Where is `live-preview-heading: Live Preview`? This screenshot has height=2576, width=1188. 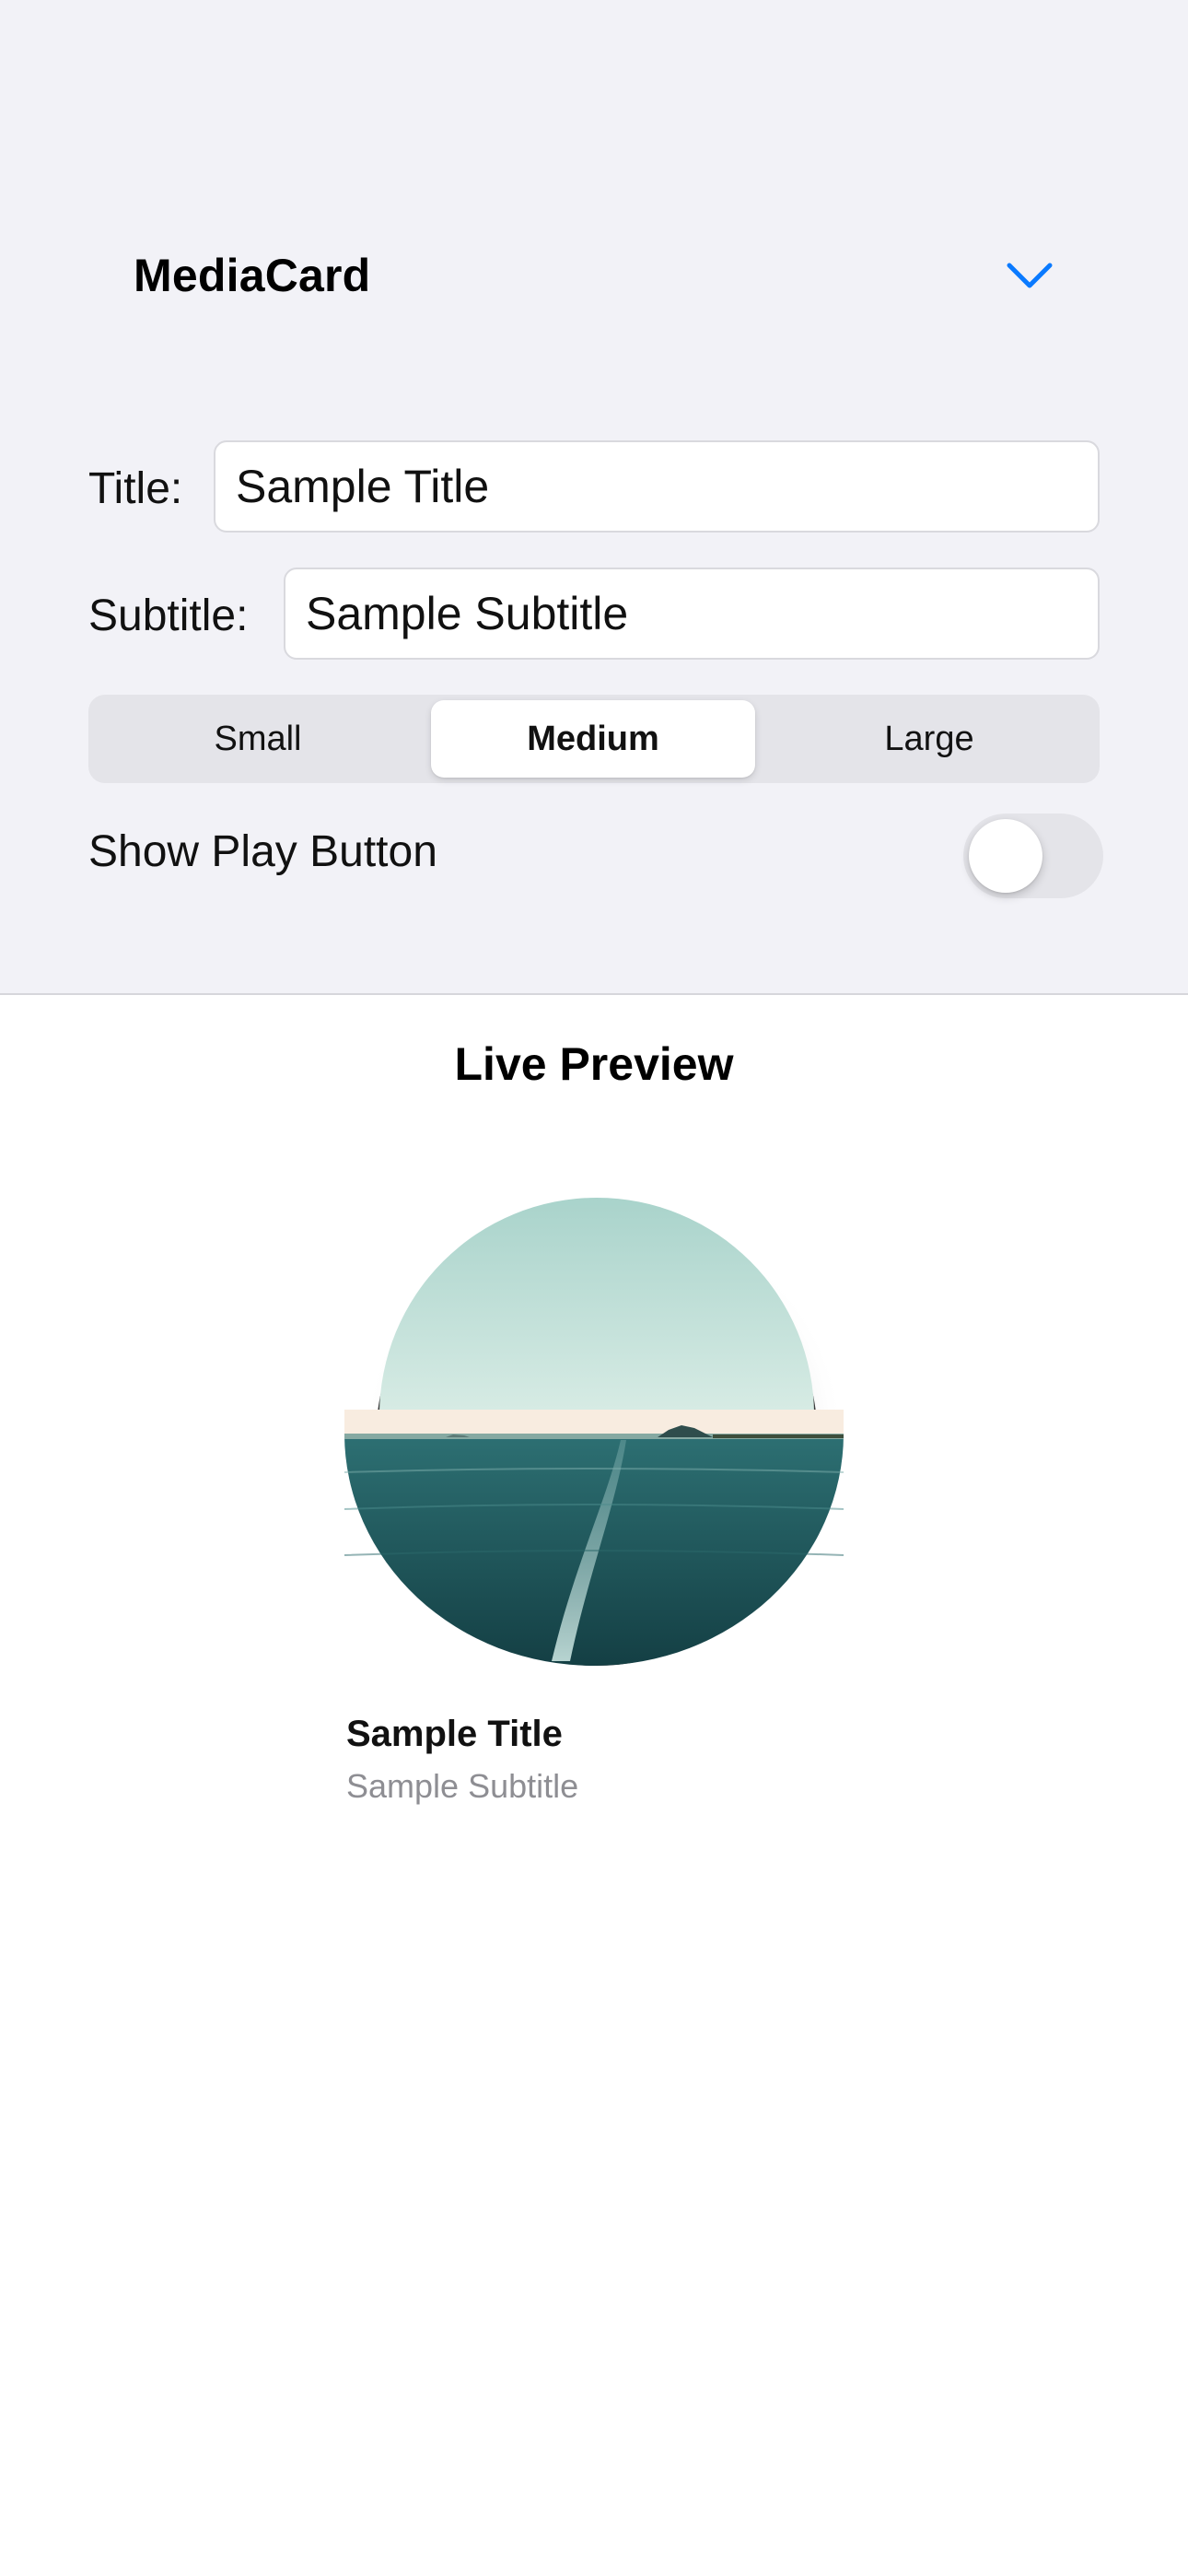 live-preview-heading: Live Preview is located at coordinates (594, 1064).